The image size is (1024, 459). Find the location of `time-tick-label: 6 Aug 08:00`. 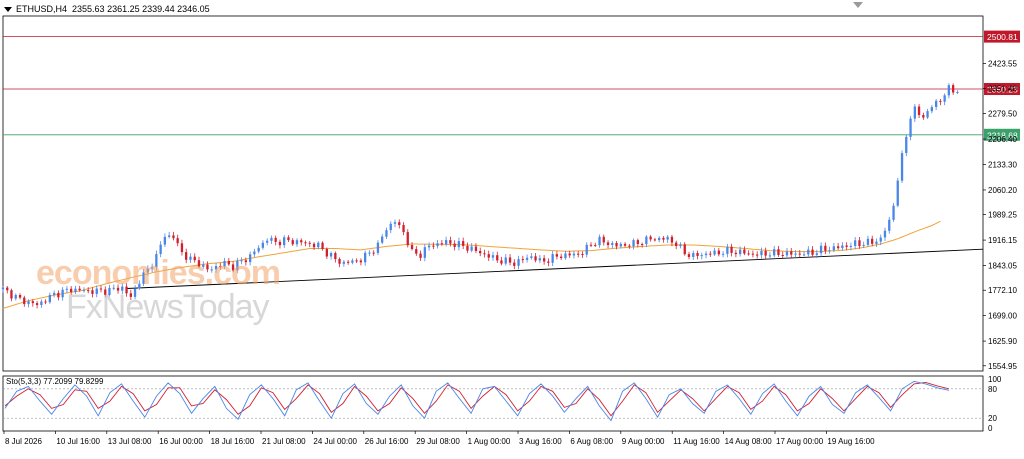

time-tick-label: 6 Aug 08:00 is located at coordinates (591, 441).